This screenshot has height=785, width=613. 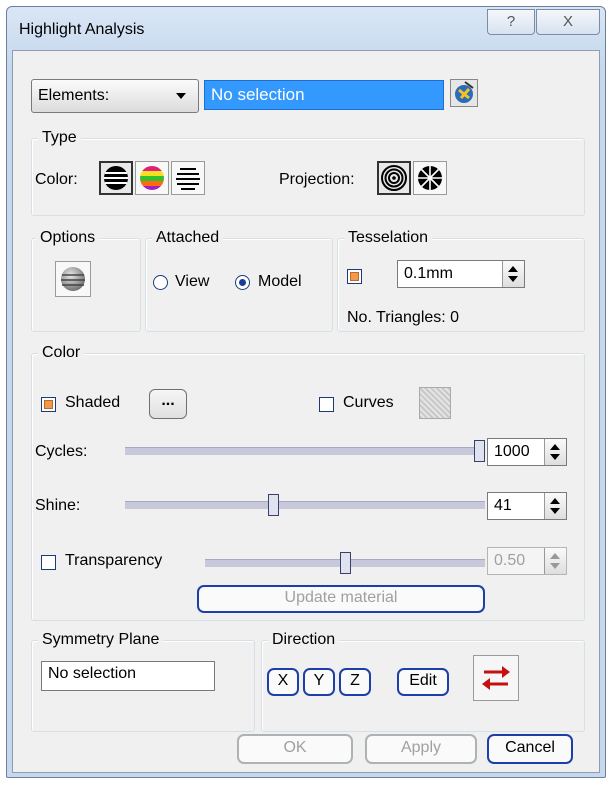 I want to click on apply-button: Apply, so click(x=421, y=749).